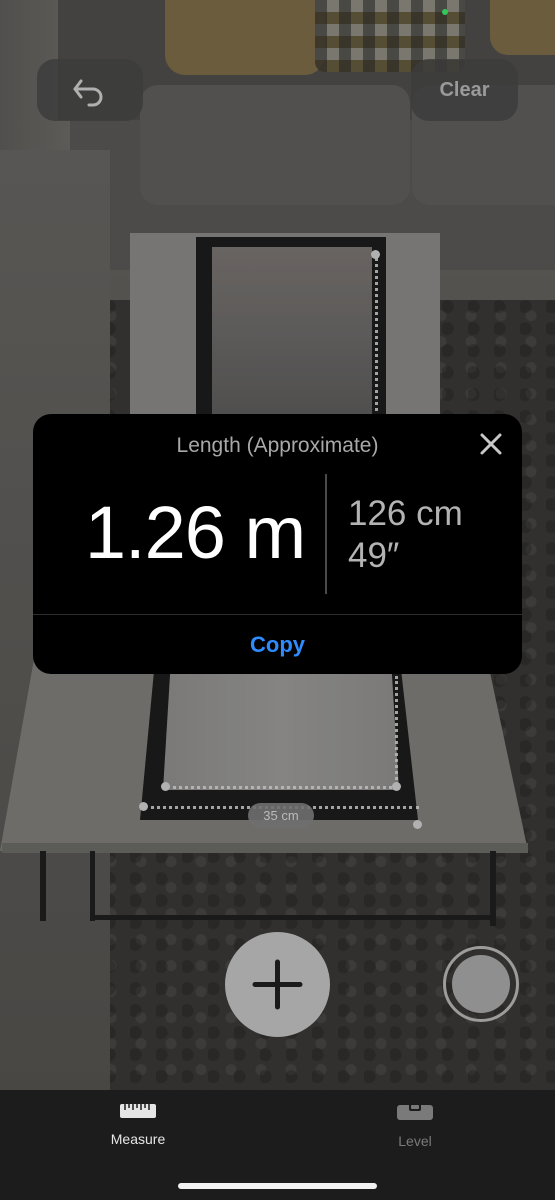 The image size is (555, 1200). Describe the element at coordinates (326, 534) in the screenshot. I see `vertical-divider` at that location.